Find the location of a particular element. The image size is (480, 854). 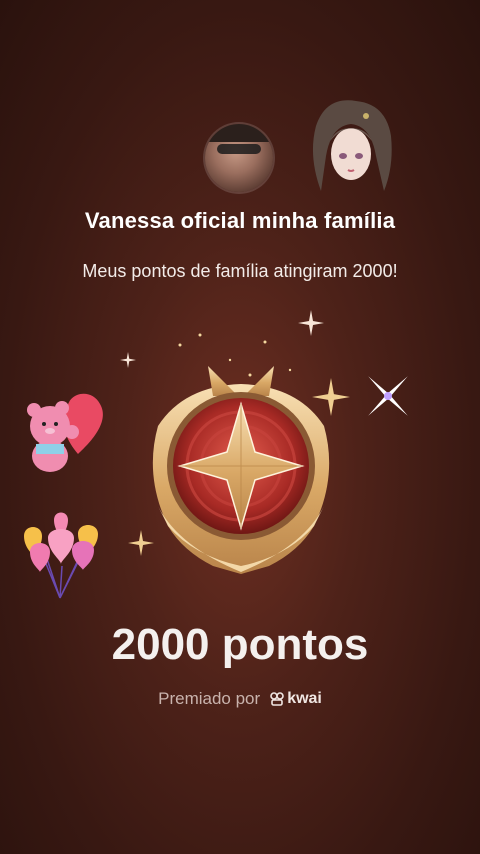

kwai-logo-icon is located at coordinates (277, 699).